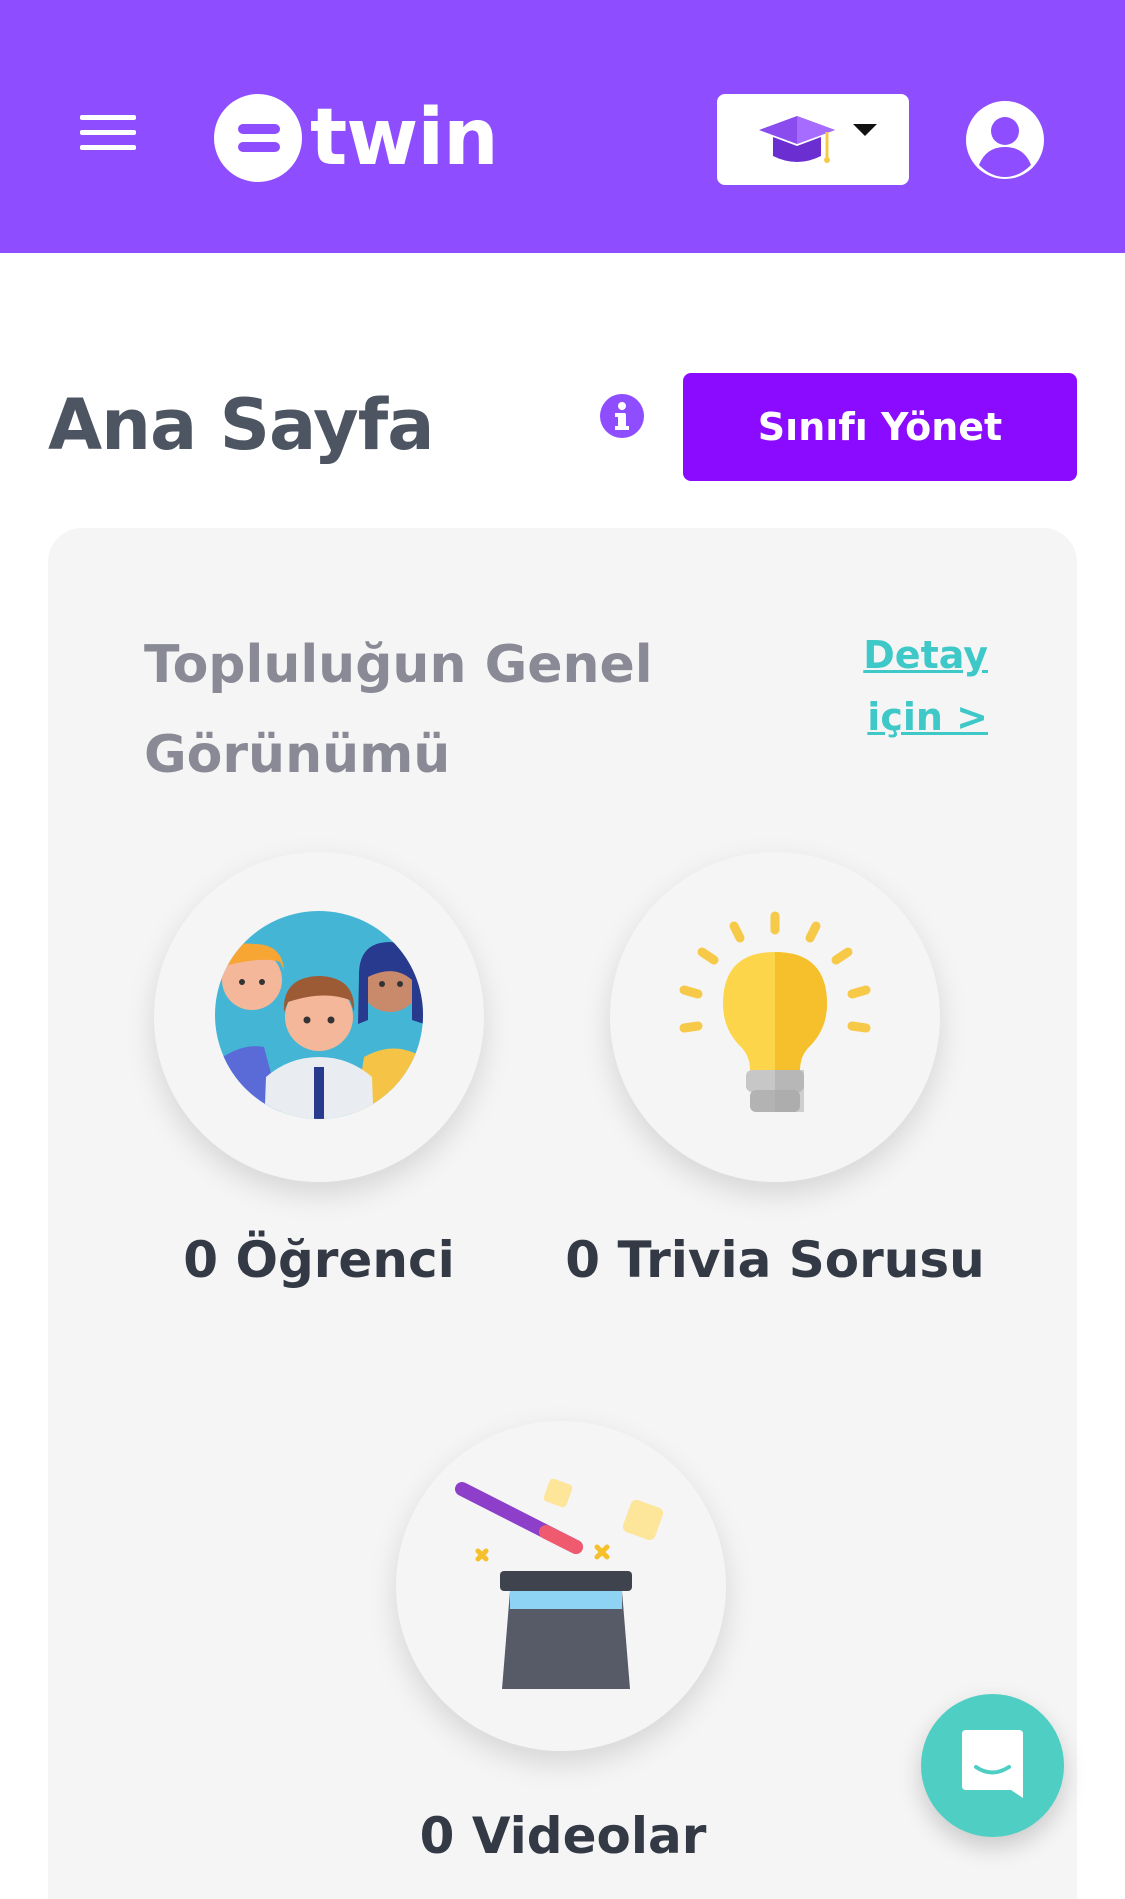  Describe the element at coordinates (241, 425) in the screenshot. I see `page-title: Ana Sayfa` at that location.